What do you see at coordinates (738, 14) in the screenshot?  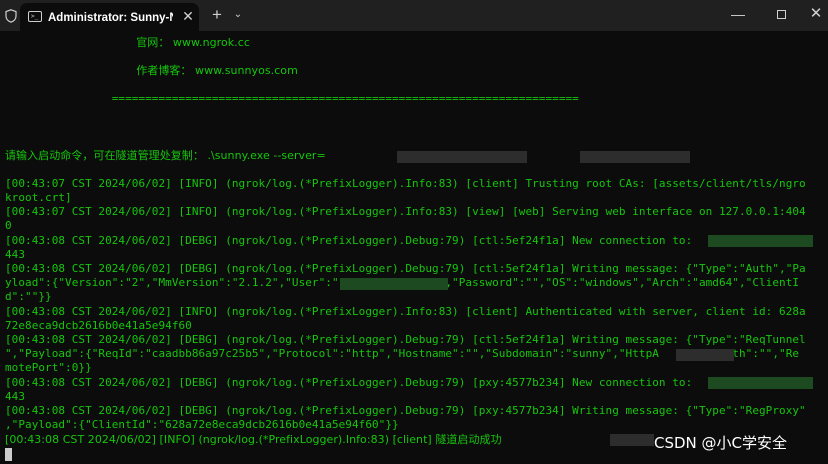 I see `minimize-button: —` at bounding box center [738, 14].